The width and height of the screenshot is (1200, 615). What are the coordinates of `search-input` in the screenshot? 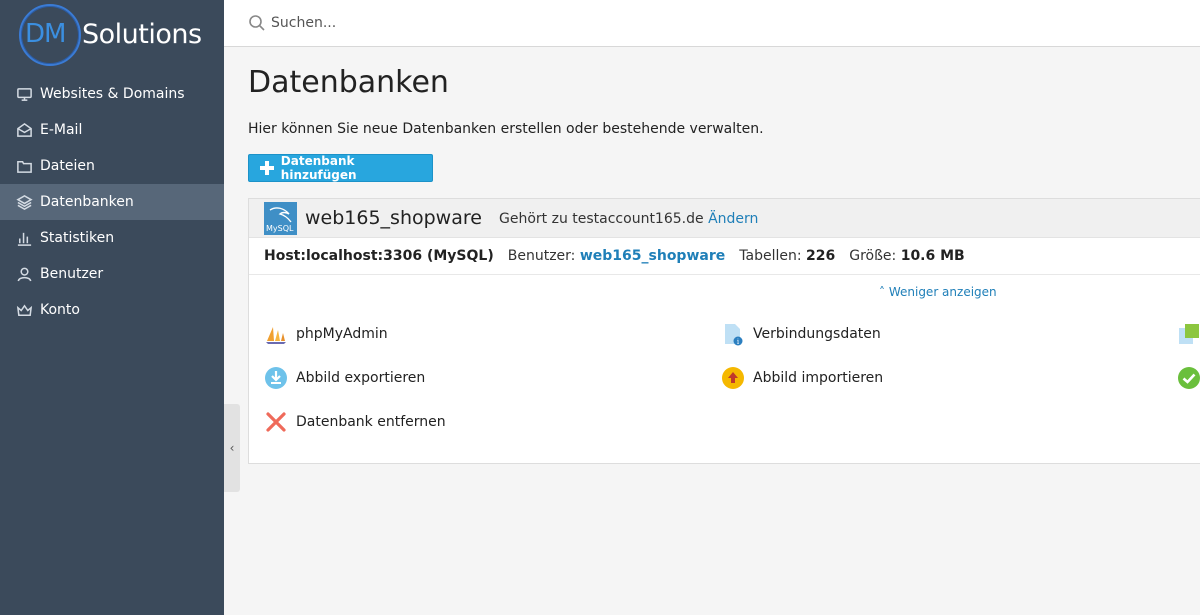 It's located at (521, 23).